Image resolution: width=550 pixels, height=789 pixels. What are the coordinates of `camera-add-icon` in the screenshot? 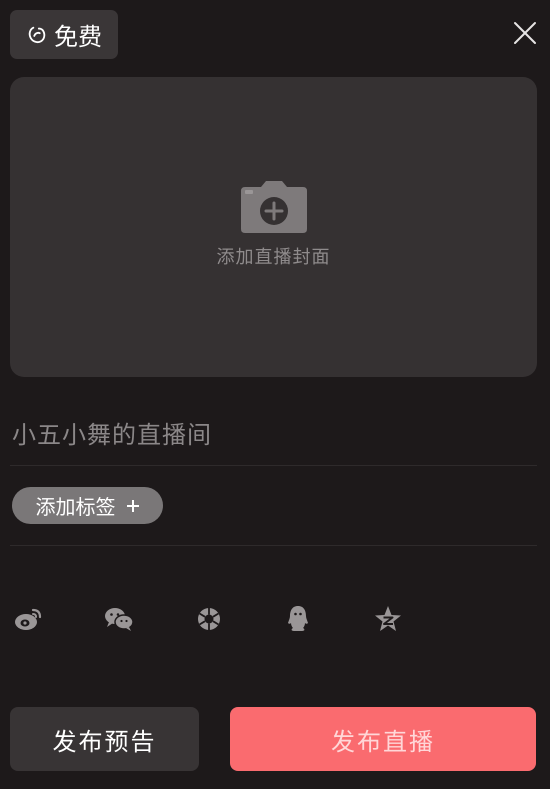 It's located at (273, 207).